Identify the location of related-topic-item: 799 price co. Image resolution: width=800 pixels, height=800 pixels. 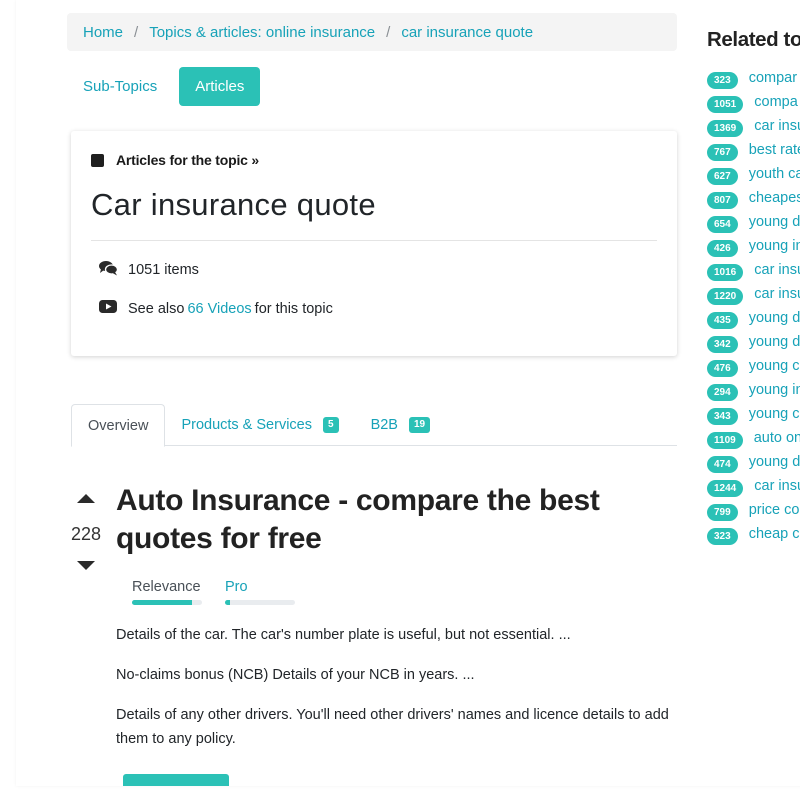
(753, 510).